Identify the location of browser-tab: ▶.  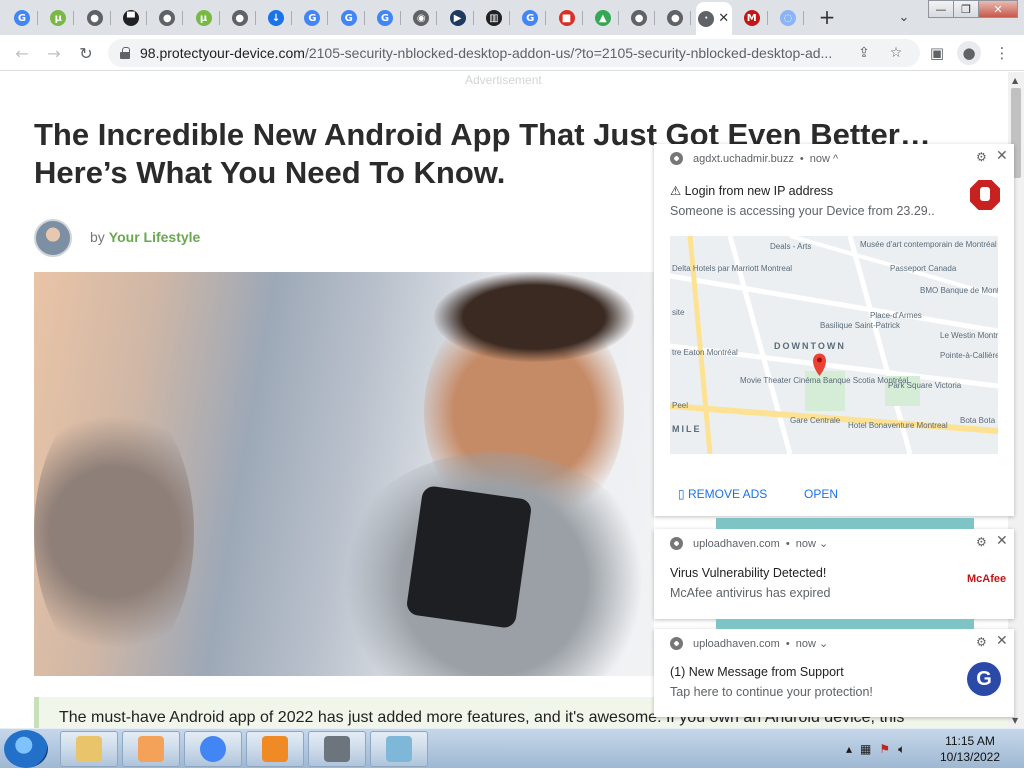
(458, 18).